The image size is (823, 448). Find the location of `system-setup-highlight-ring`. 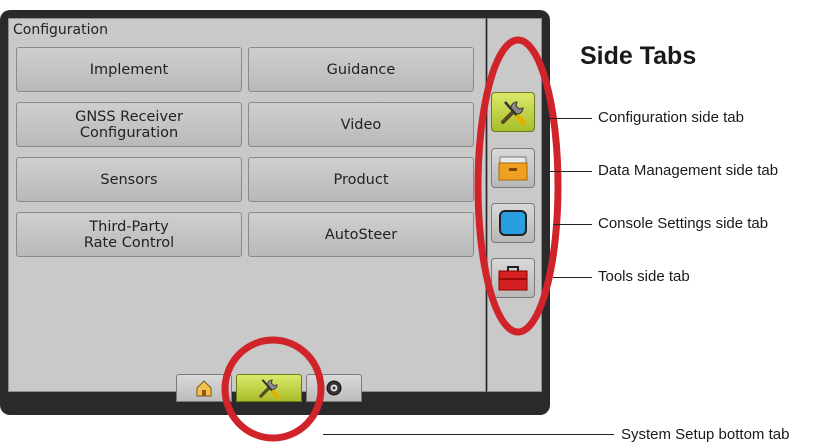

system-setup-highlight-ring is located at coordinates (273, 389).